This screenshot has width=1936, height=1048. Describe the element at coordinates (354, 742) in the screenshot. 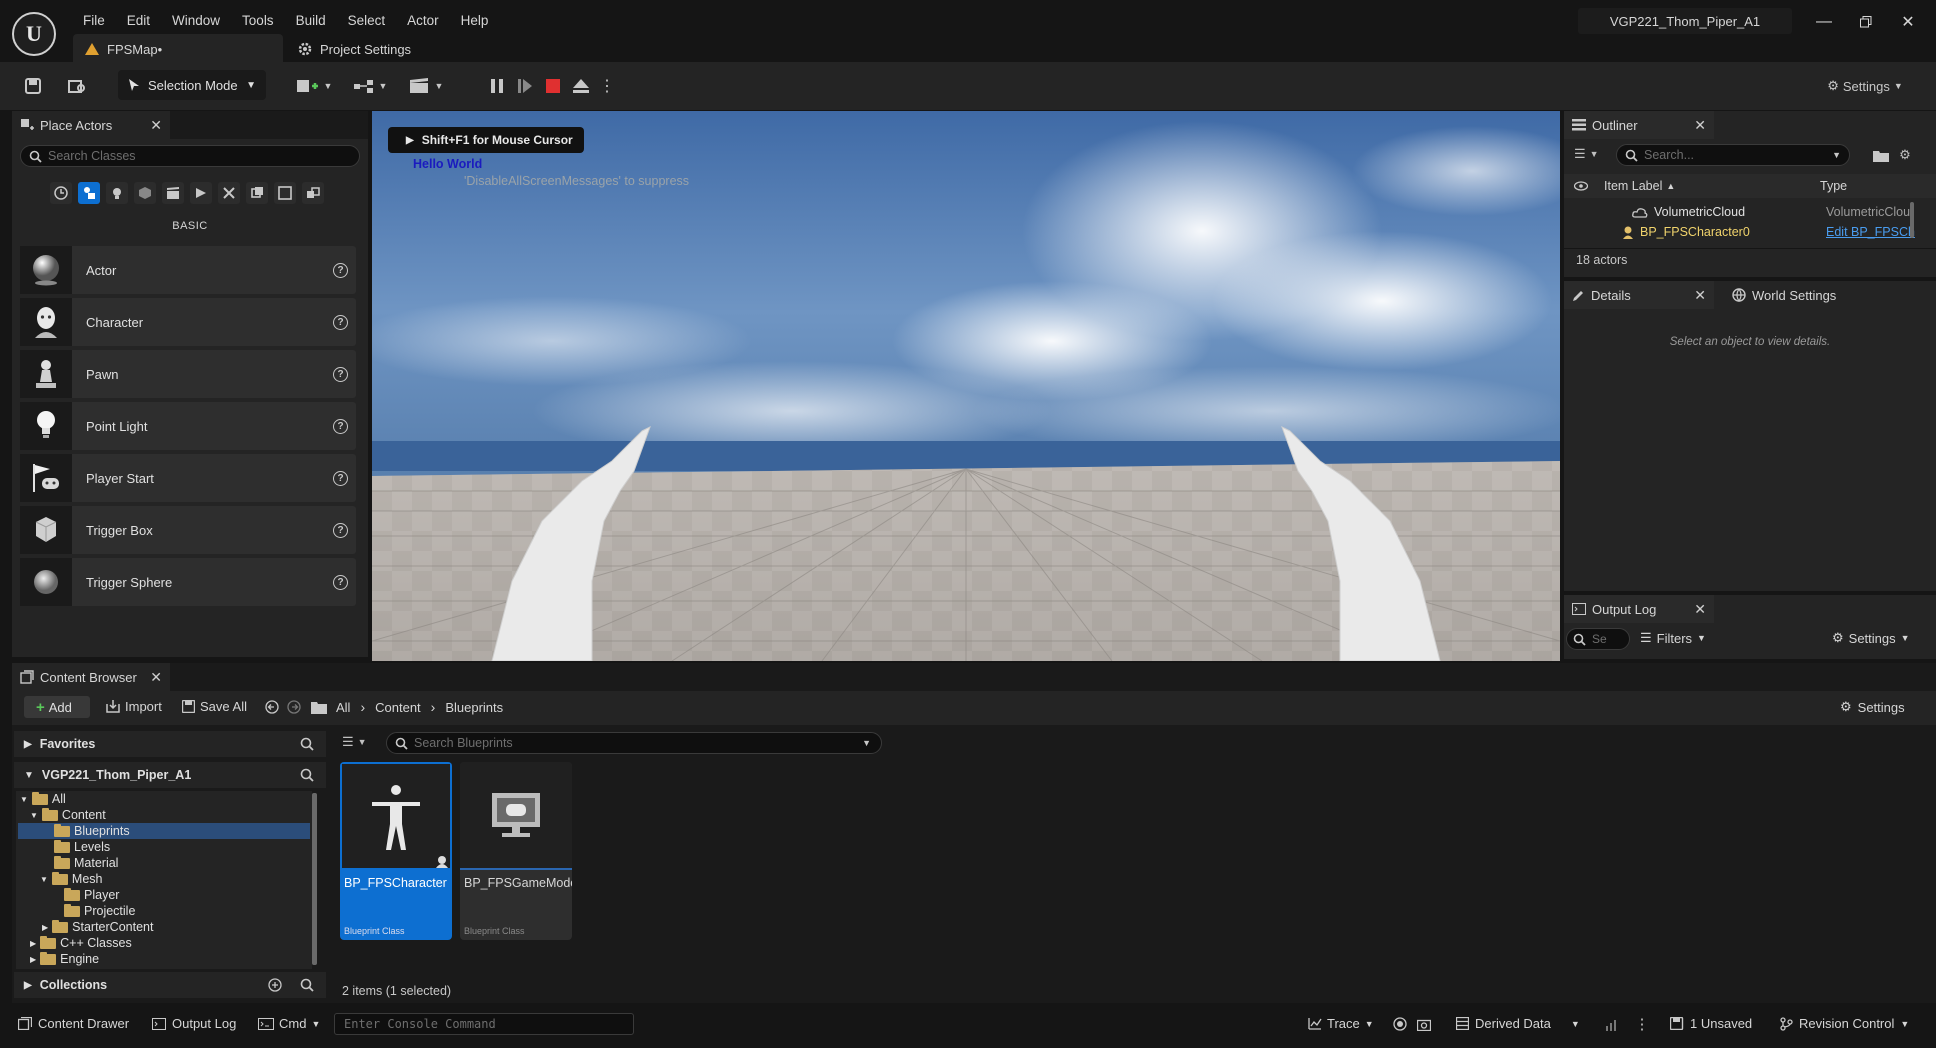

I see `asset-filter-button: ☰ ▼` at that location.